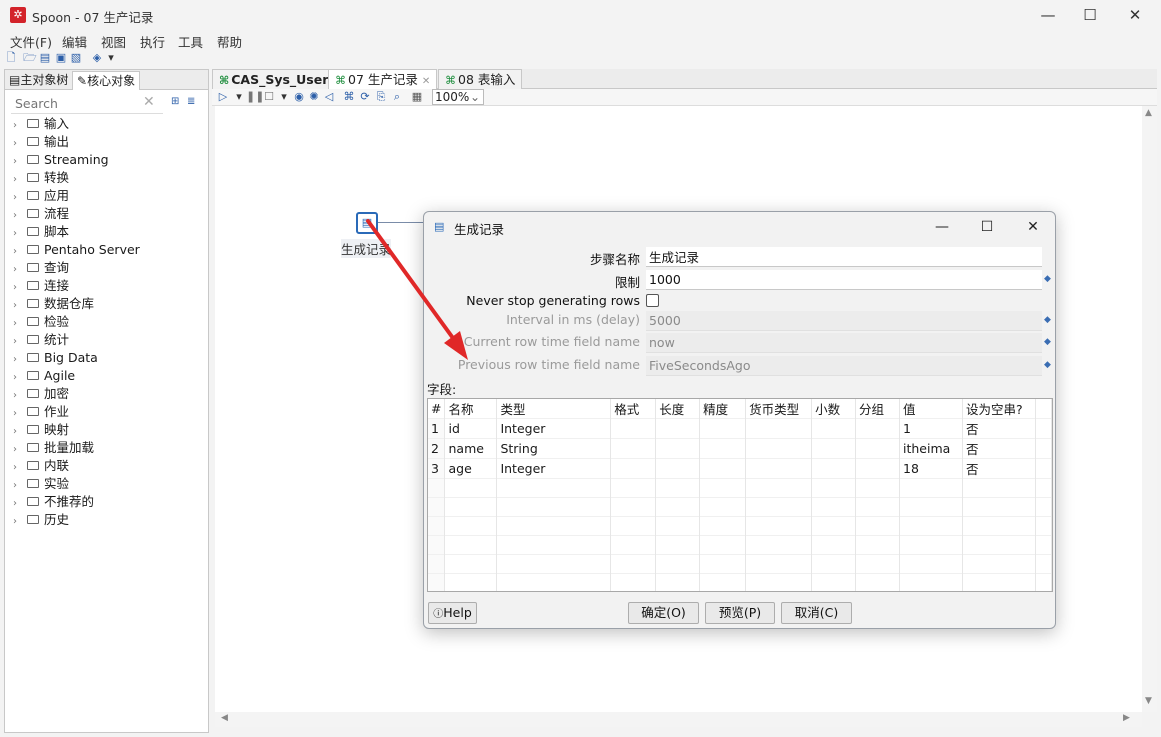  I want to click on vertical-scrollbar: ▲ ▼, so click(1149, 409).